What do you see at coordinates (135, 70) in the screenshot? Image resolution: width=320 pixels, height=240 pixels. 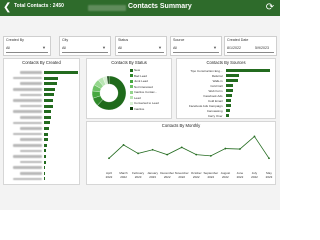 I see `legend-item: New` at bounding box center [135, 70].